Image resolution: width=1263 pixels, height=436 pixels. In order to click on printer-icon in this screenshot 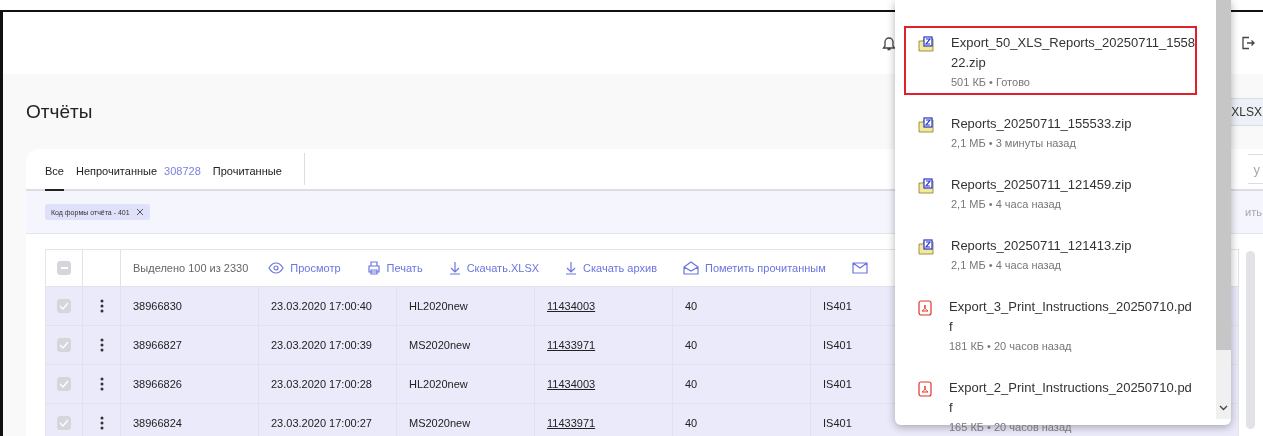, I will do `click(373, 268)`.